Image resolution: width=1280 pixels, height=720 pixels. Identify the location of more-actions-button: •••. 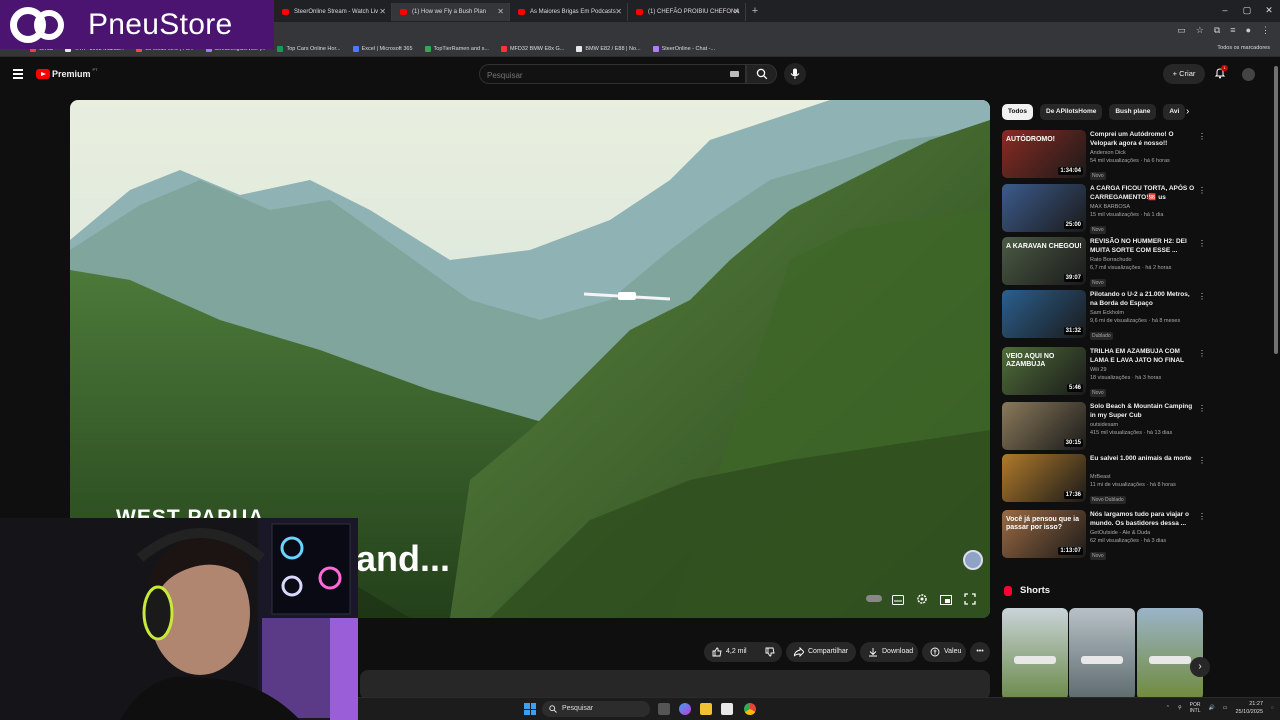
(980, 652).